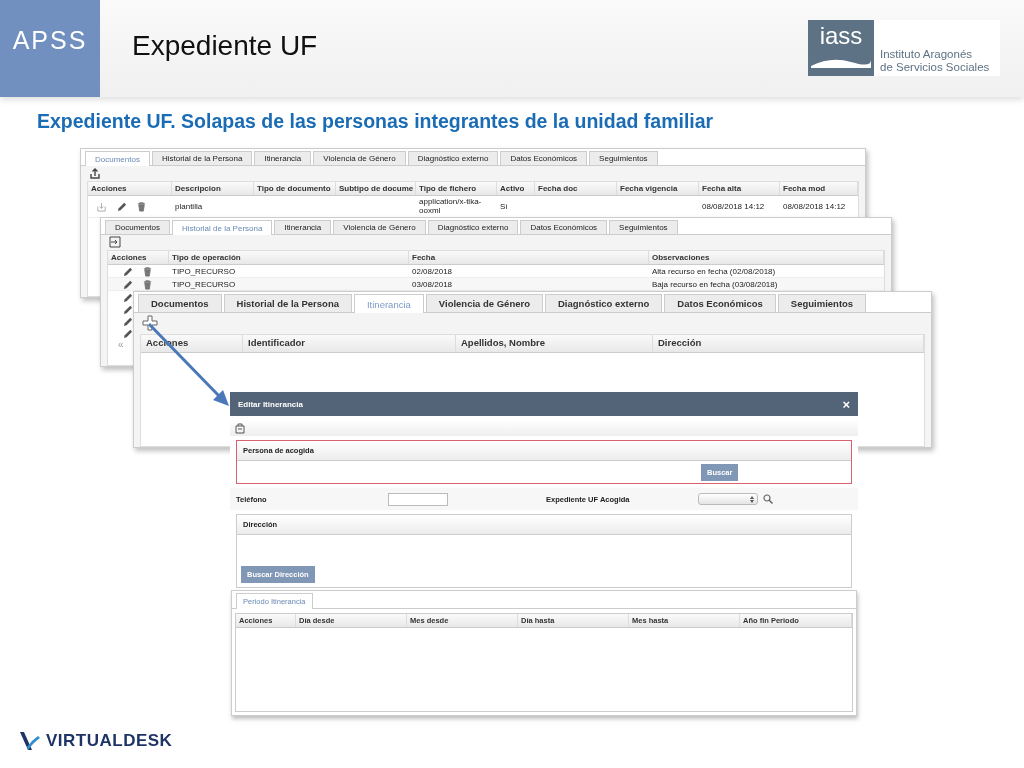 This screenshot has height=768, width=1024. Describe the element at coordinates (788, 343) in the screenshot. I see `column-header: Dirección` at that location.